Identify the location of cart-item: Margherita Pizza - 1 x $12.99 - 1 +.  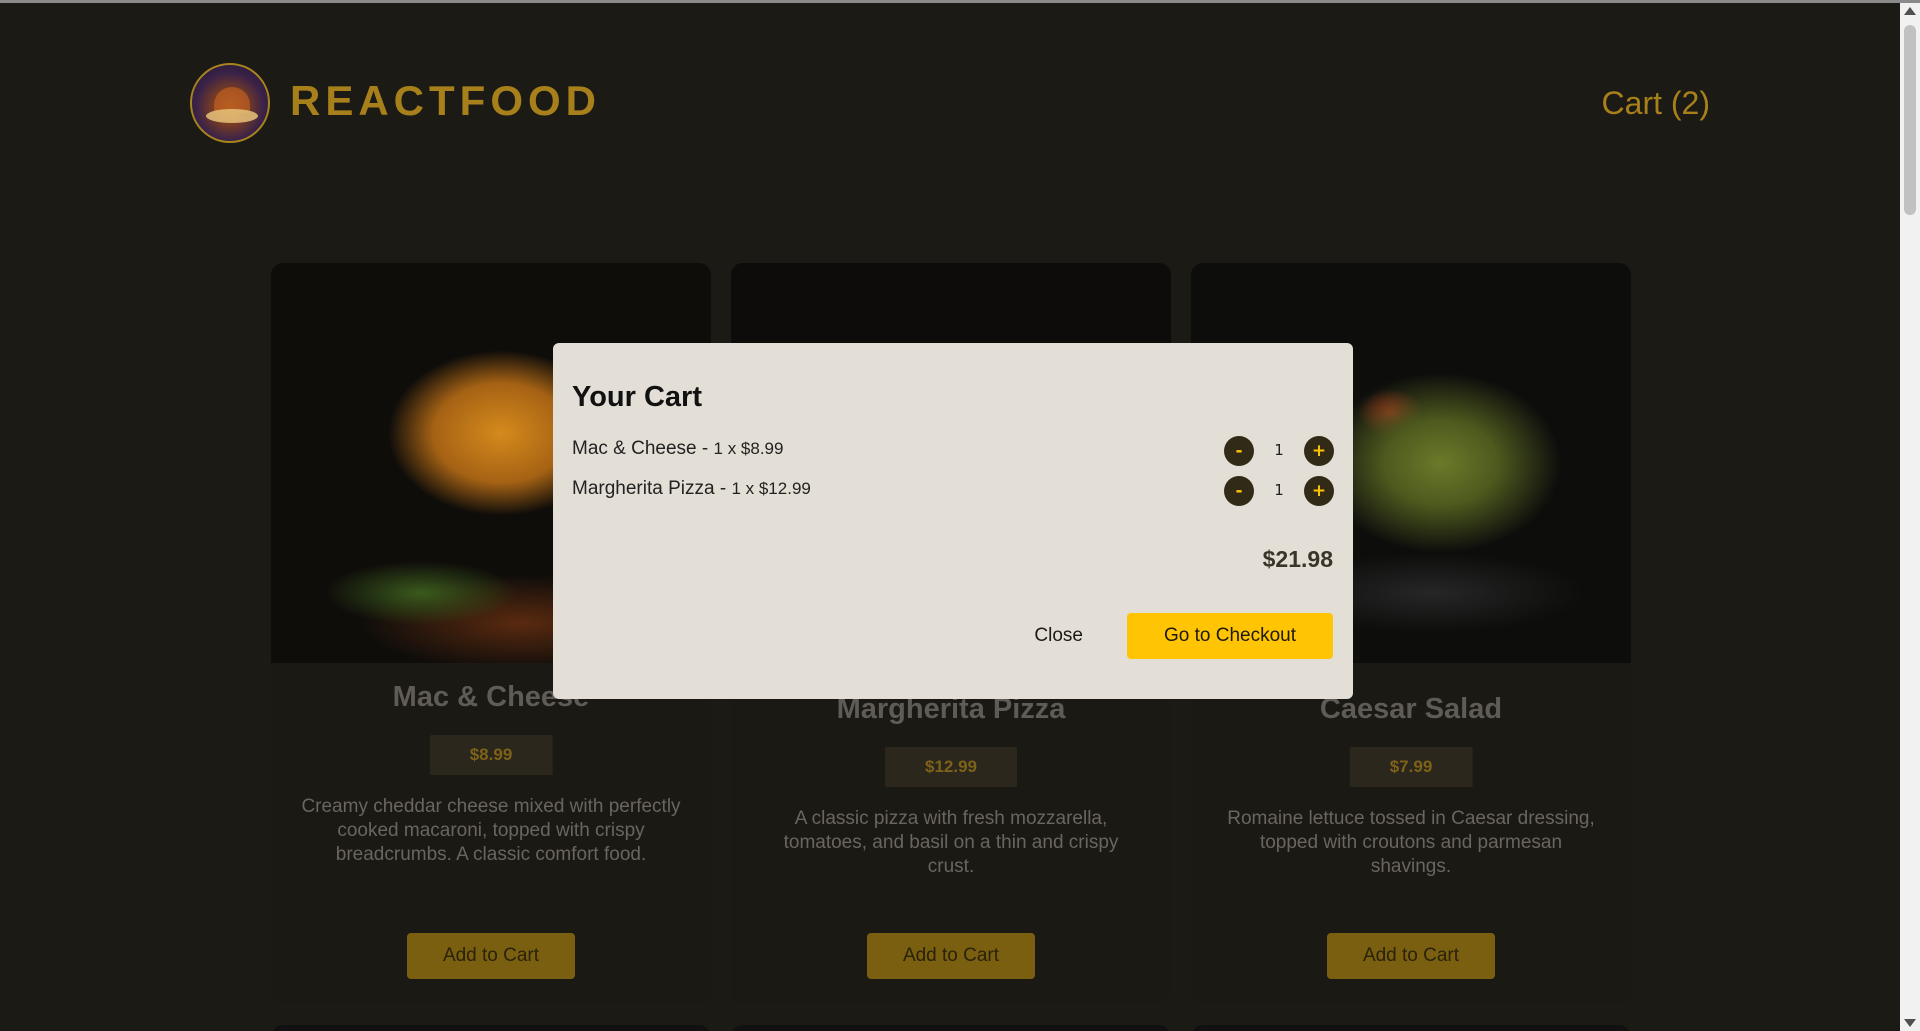
(953, 491).